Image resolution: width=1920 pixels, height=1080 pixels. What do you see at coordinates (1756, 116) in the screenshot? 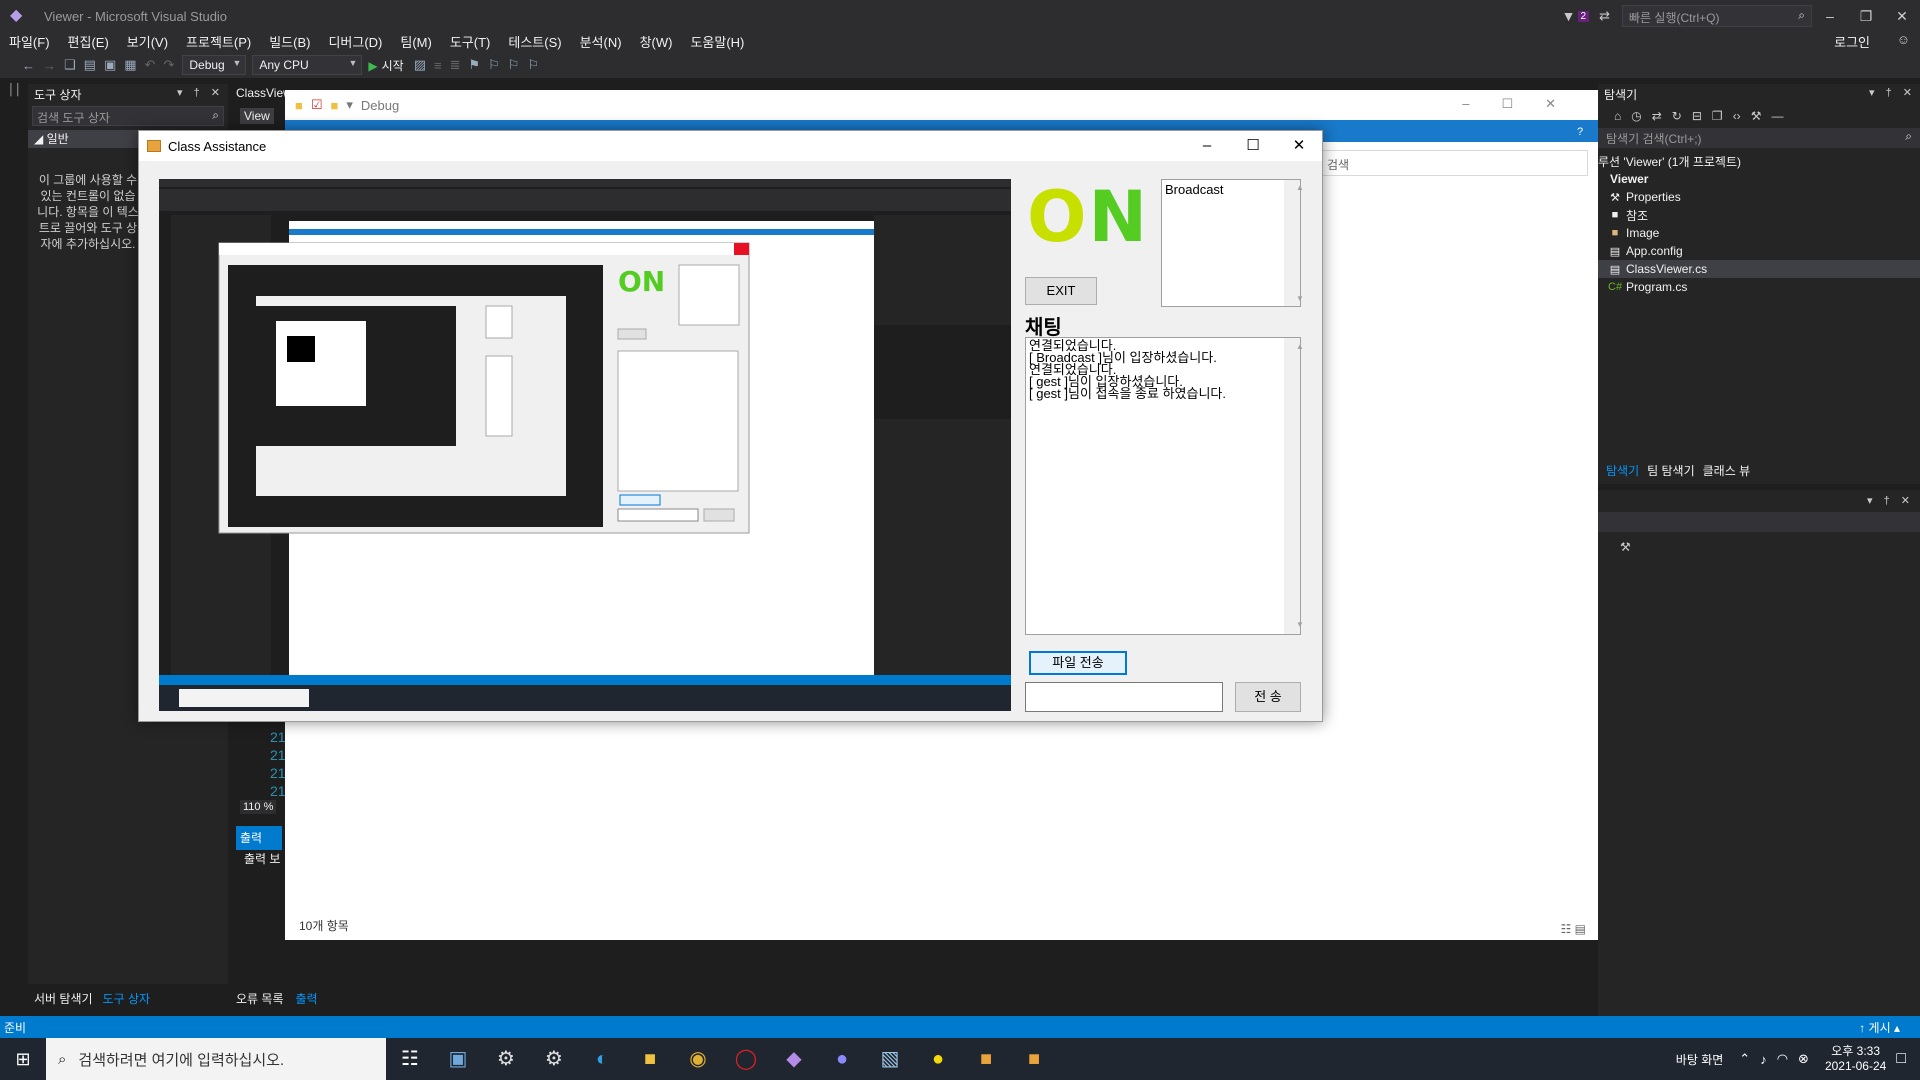
I see `wrench-icon: ⚒` at bounding box center [1756, 116].